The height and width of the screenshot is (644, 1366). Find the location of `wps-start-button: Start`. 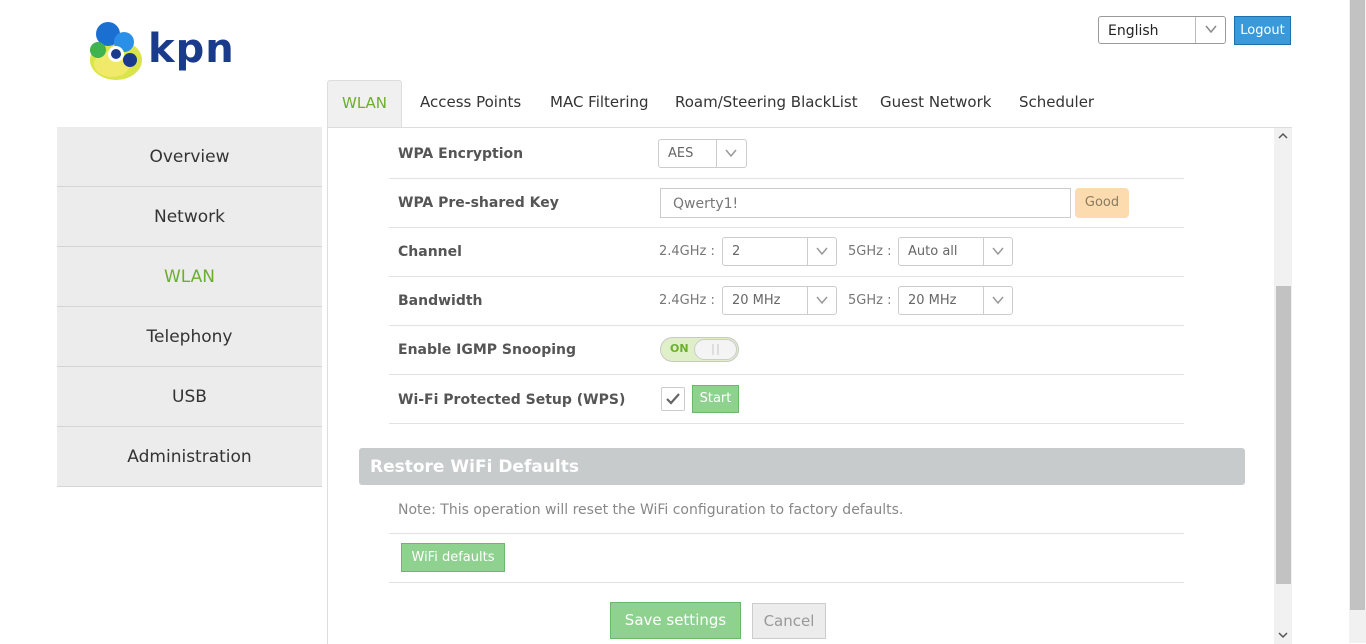

wps-start-button: Start is located at coordinates (715, 399).